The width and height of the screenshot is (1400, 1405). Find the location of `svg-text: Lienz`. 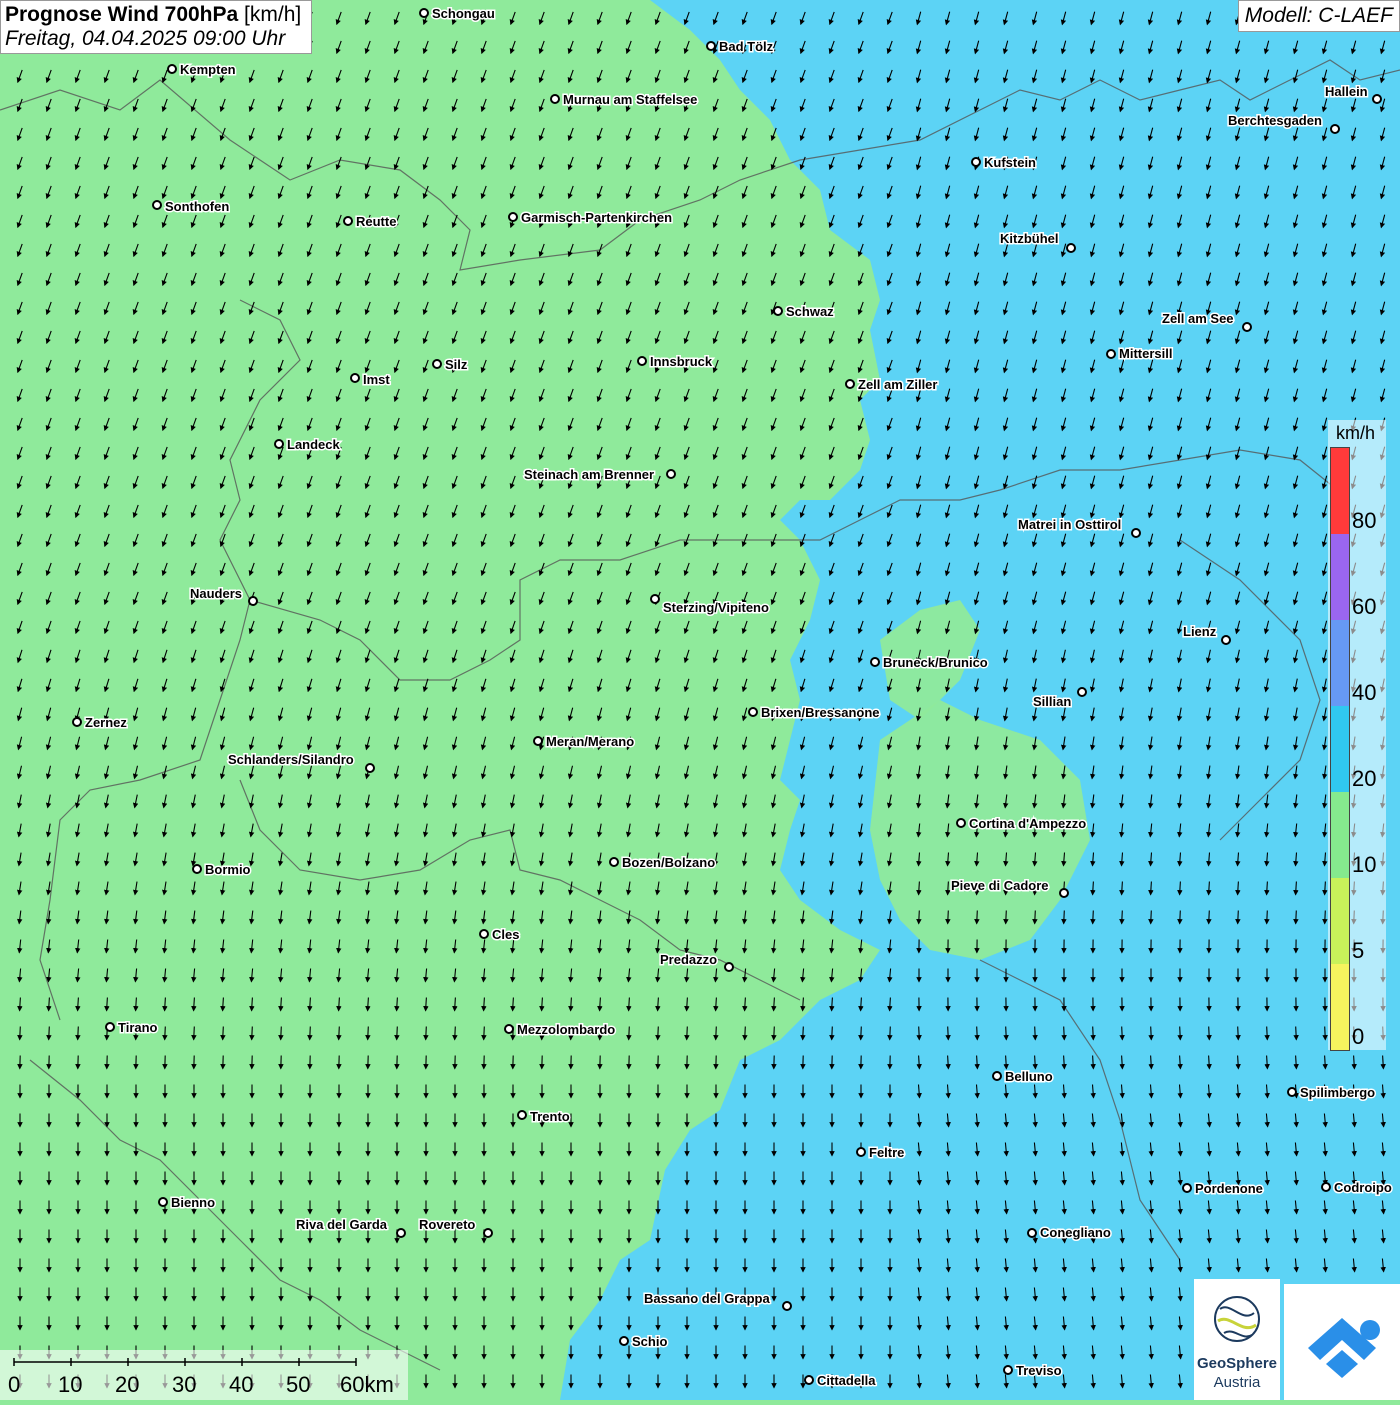

svg-text: Lienz is located at coordinates (1200, 631).